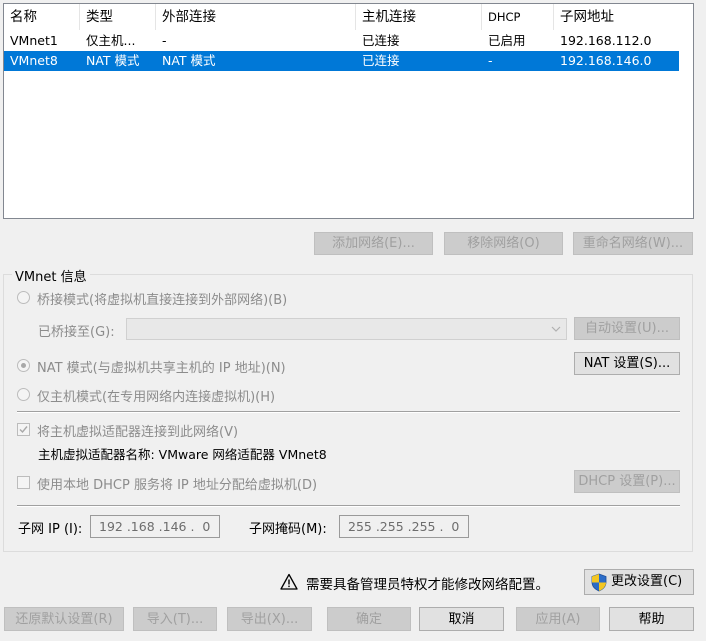  Describe the element at coordinates (427, 585) in the screenshot. I see `admin-warning-text: 需要具备管理员特权才能修改网络配置。` at that location.